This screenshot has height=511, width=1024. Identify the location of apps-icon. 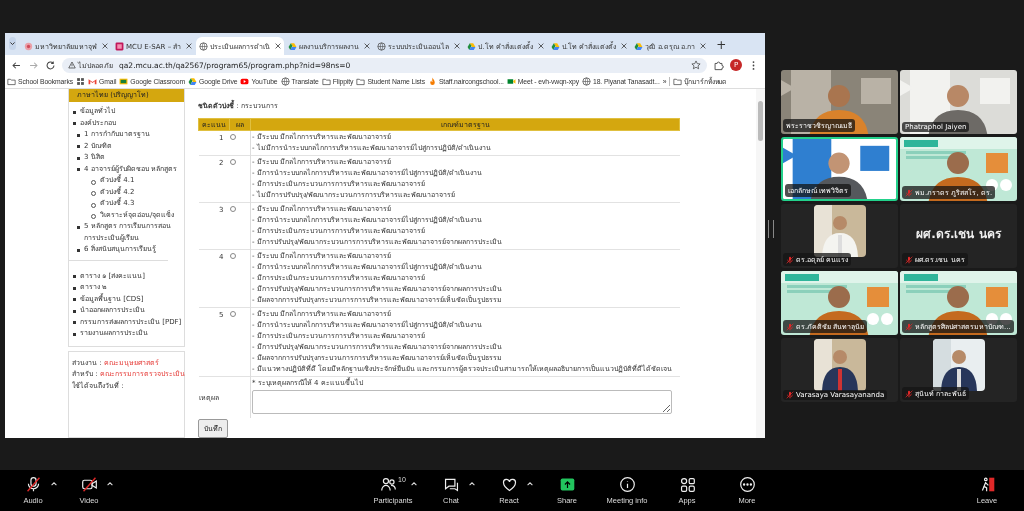
(687, 484).